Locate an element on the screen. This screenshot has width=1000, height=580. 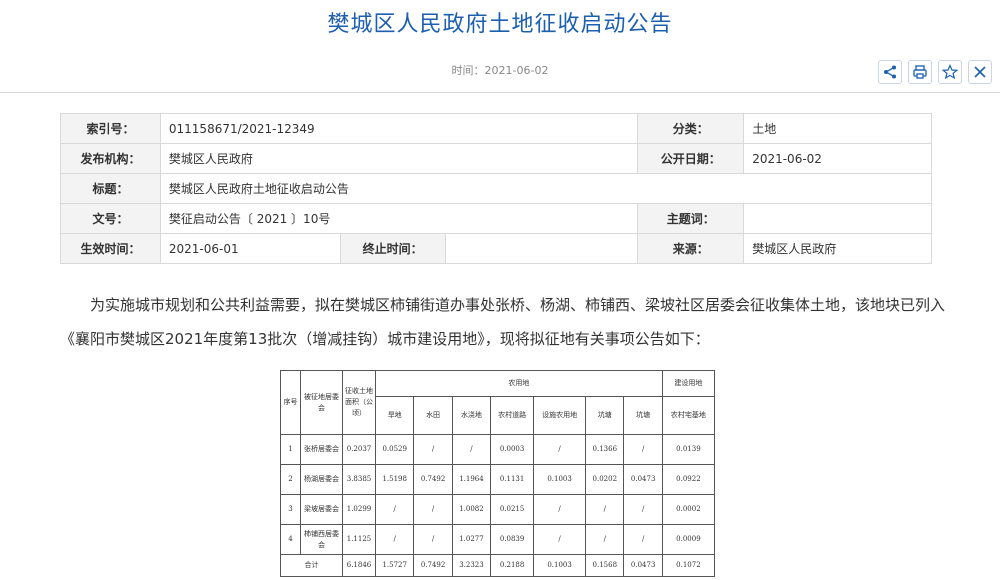
cell: 0.0839 is located at coordinates (512, 539).